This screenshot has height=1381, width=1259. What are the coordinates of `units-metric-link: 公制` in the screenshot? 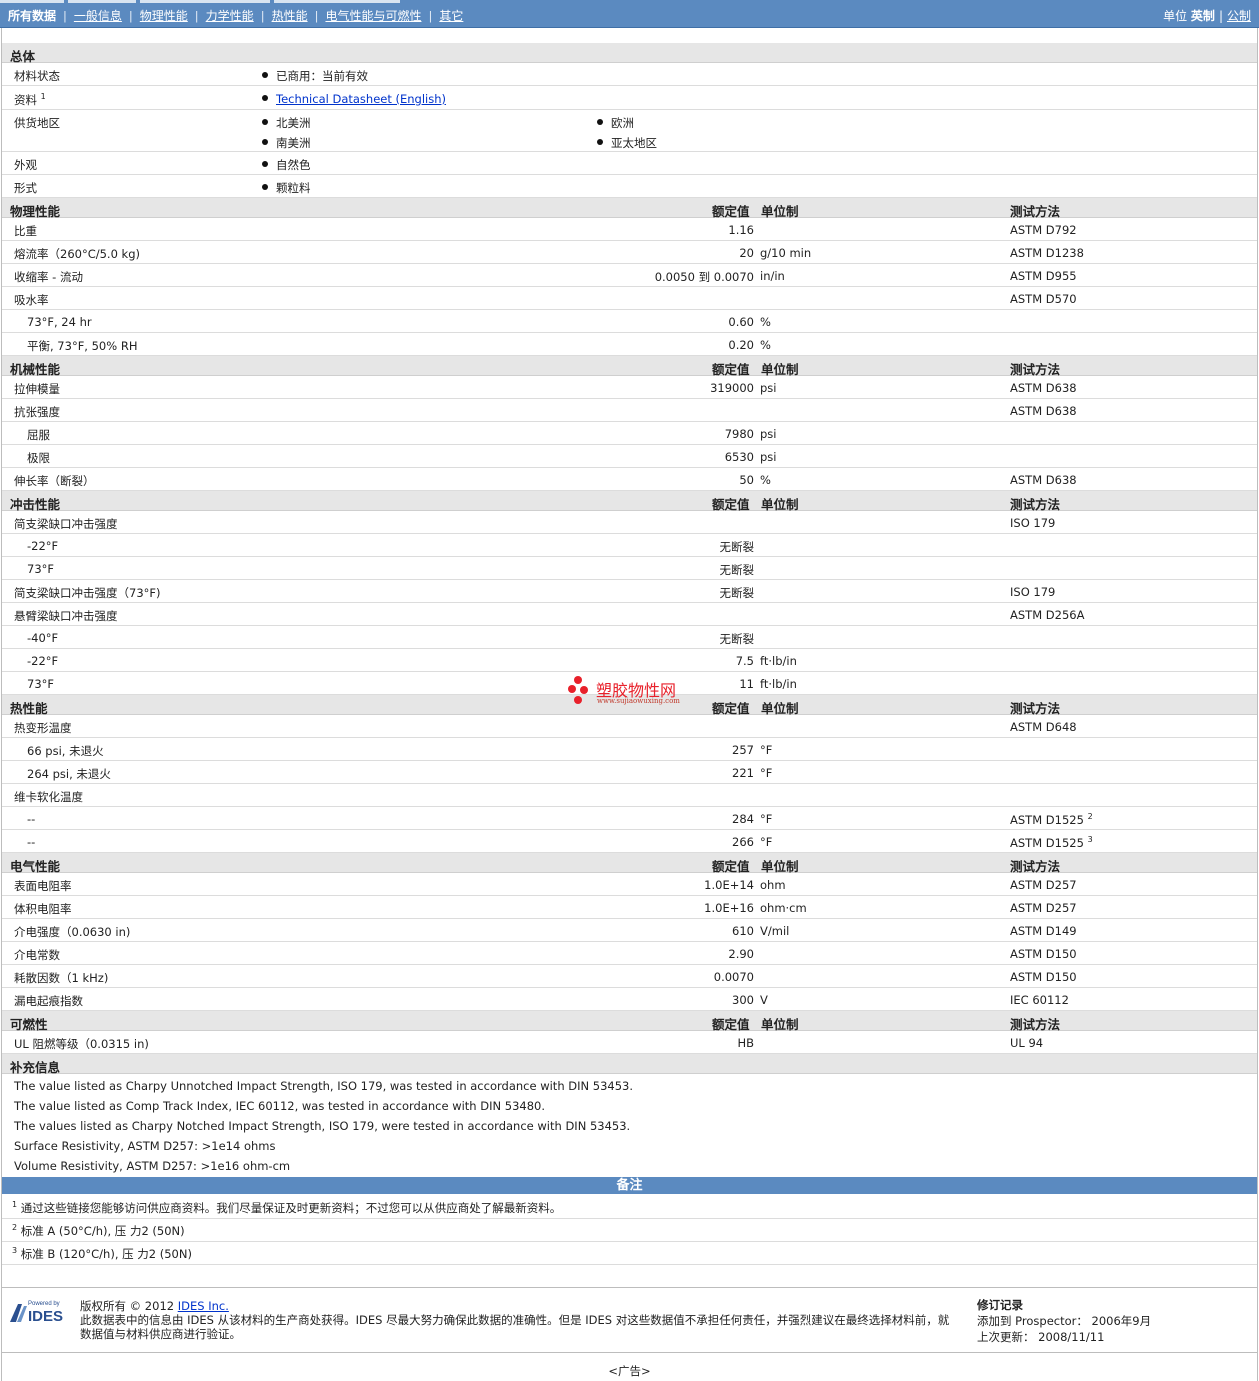 It's located at (1239, 16).